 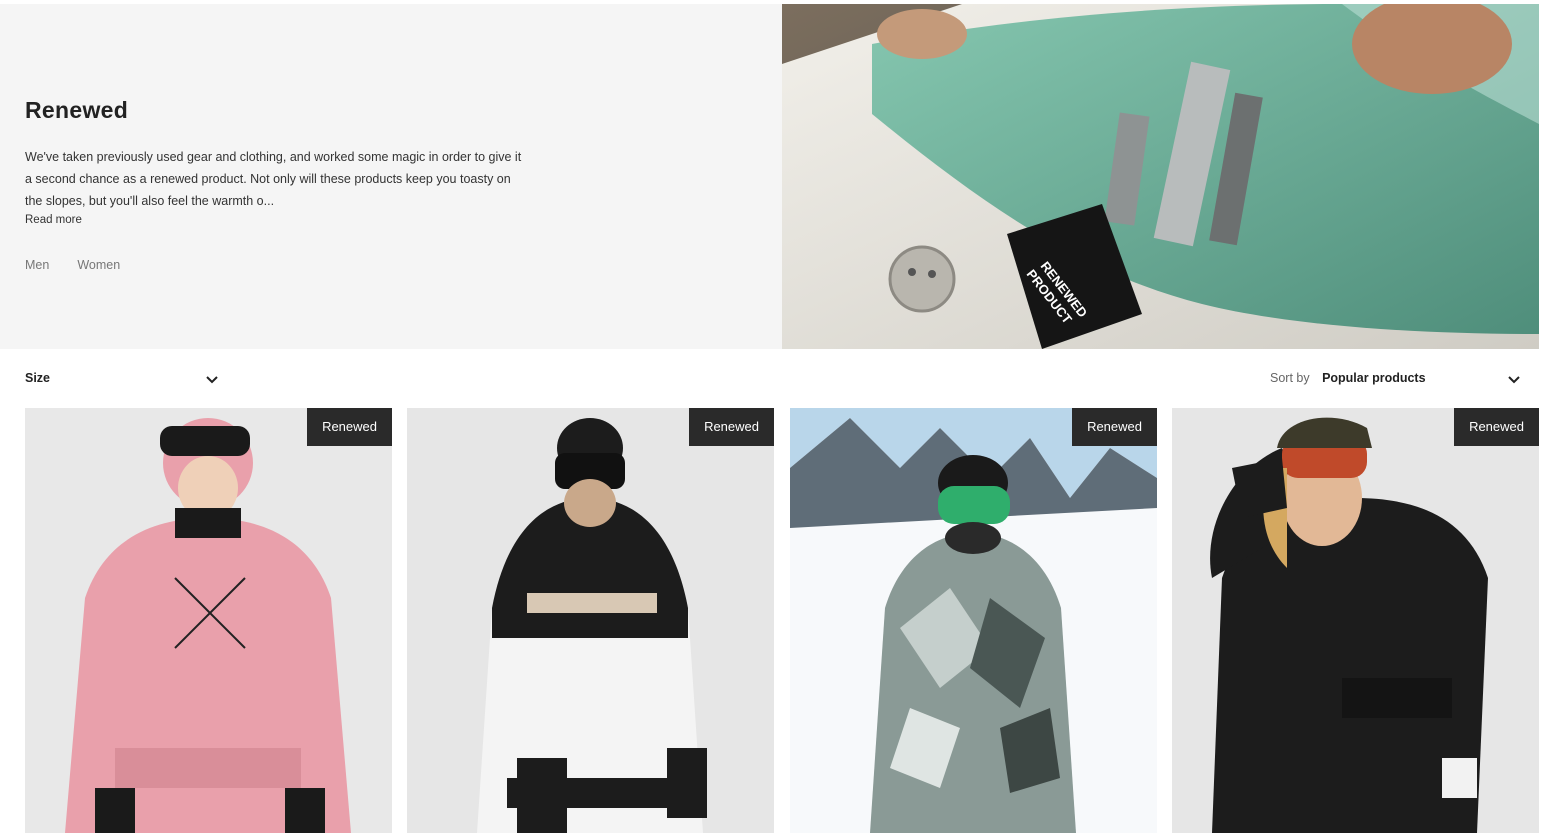 I want to click on read-more-link: Read more, so click(x=53, y=220).